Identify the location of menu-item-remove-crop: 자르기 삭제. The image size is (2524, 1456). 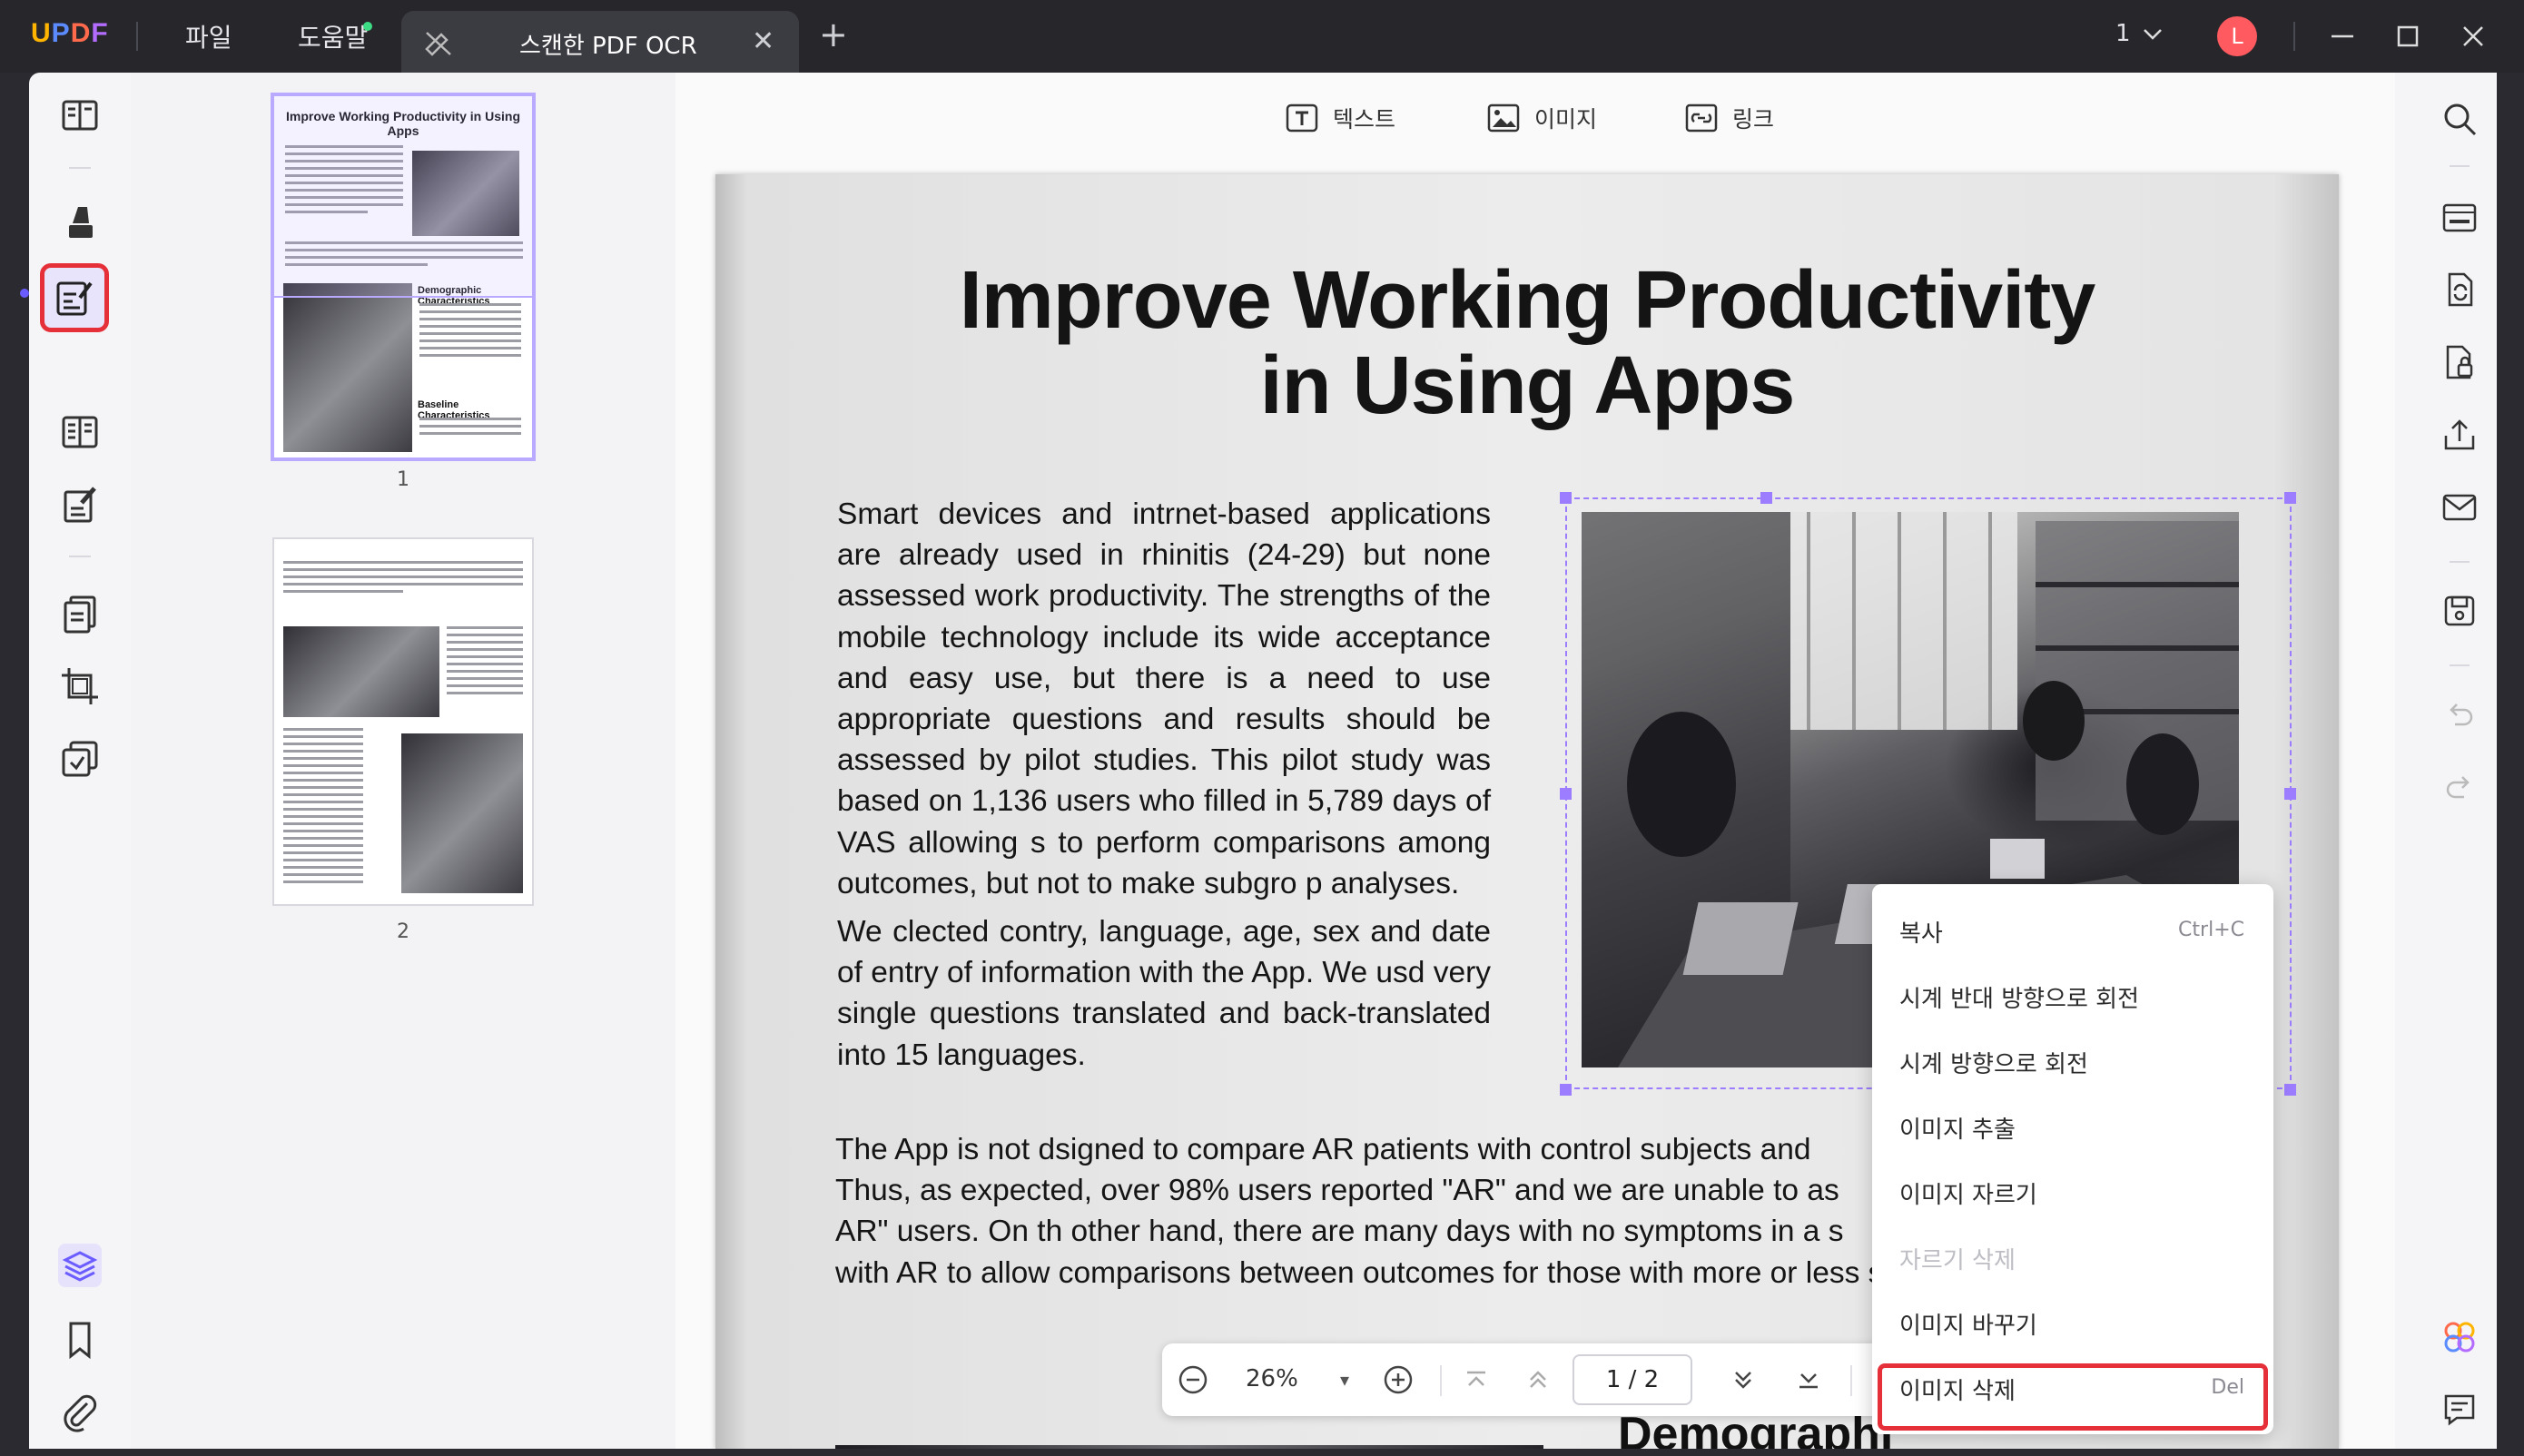
(2072, 1257).